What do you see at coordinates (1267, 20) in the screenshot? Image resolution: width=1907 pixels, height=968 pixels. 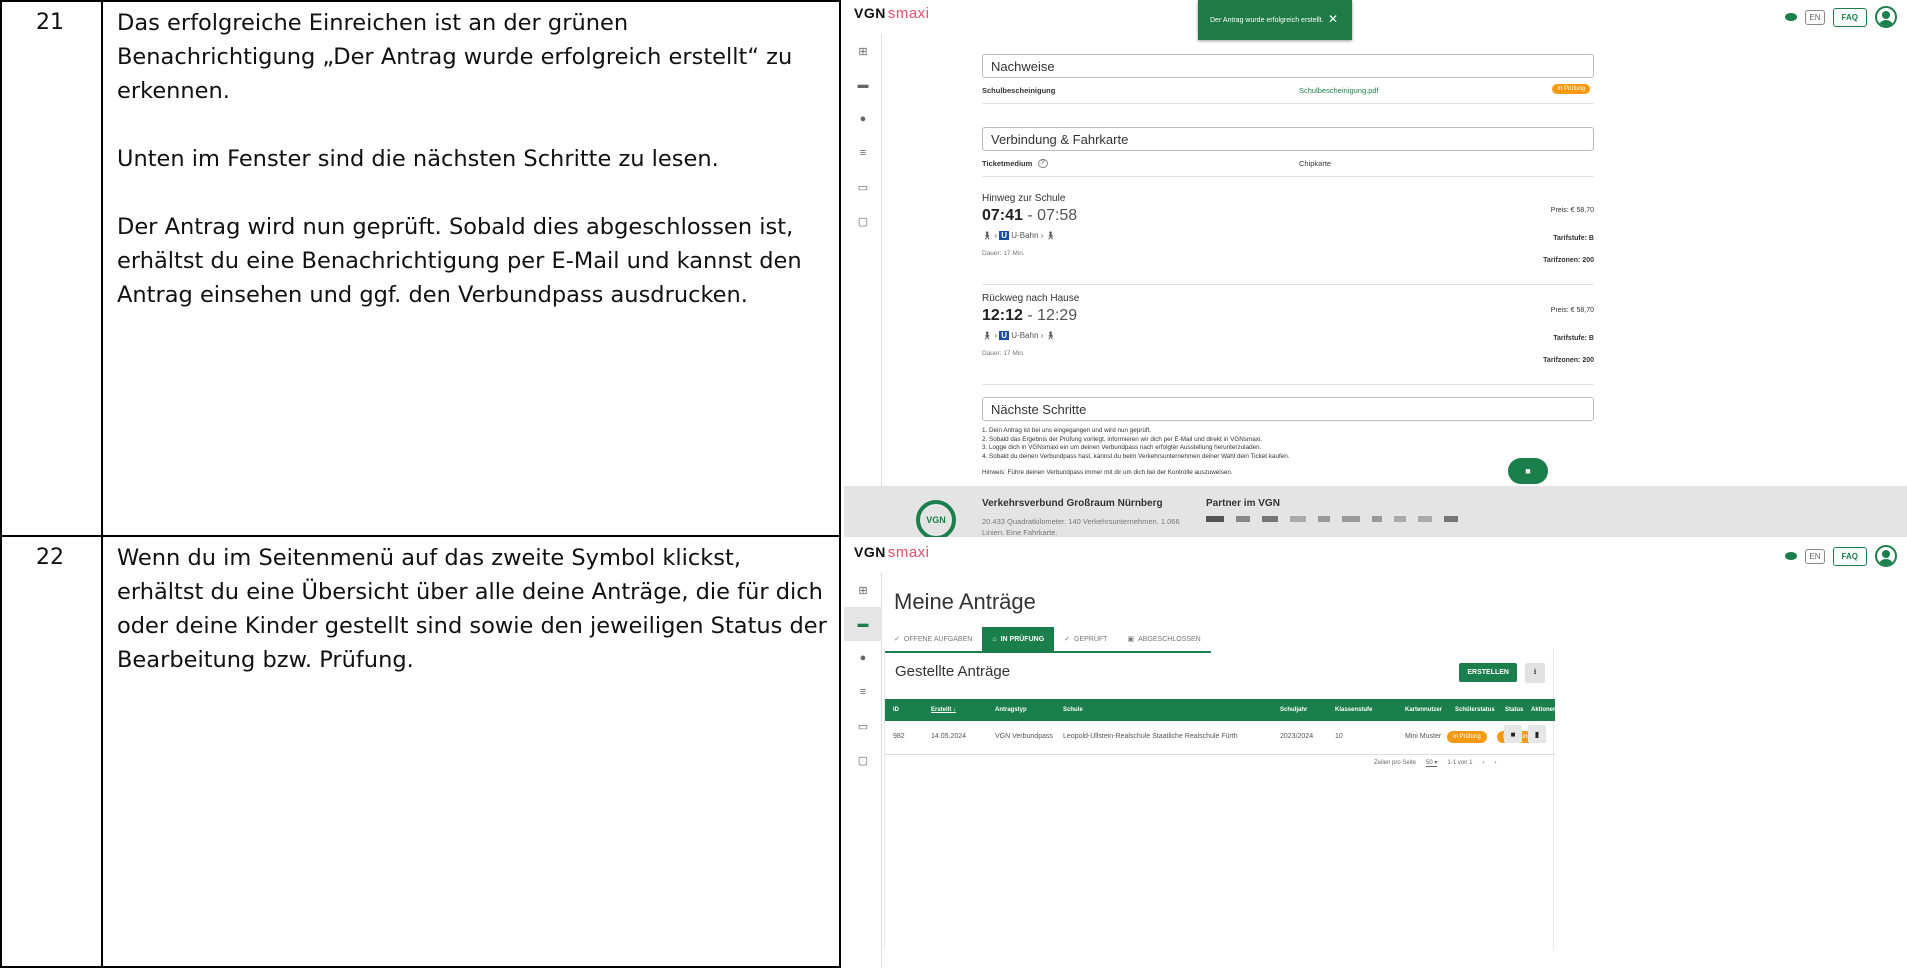 I see `toast-message: Der Antrag wurde erfolgreich erstellt.` at bounding box center [1267, 20].